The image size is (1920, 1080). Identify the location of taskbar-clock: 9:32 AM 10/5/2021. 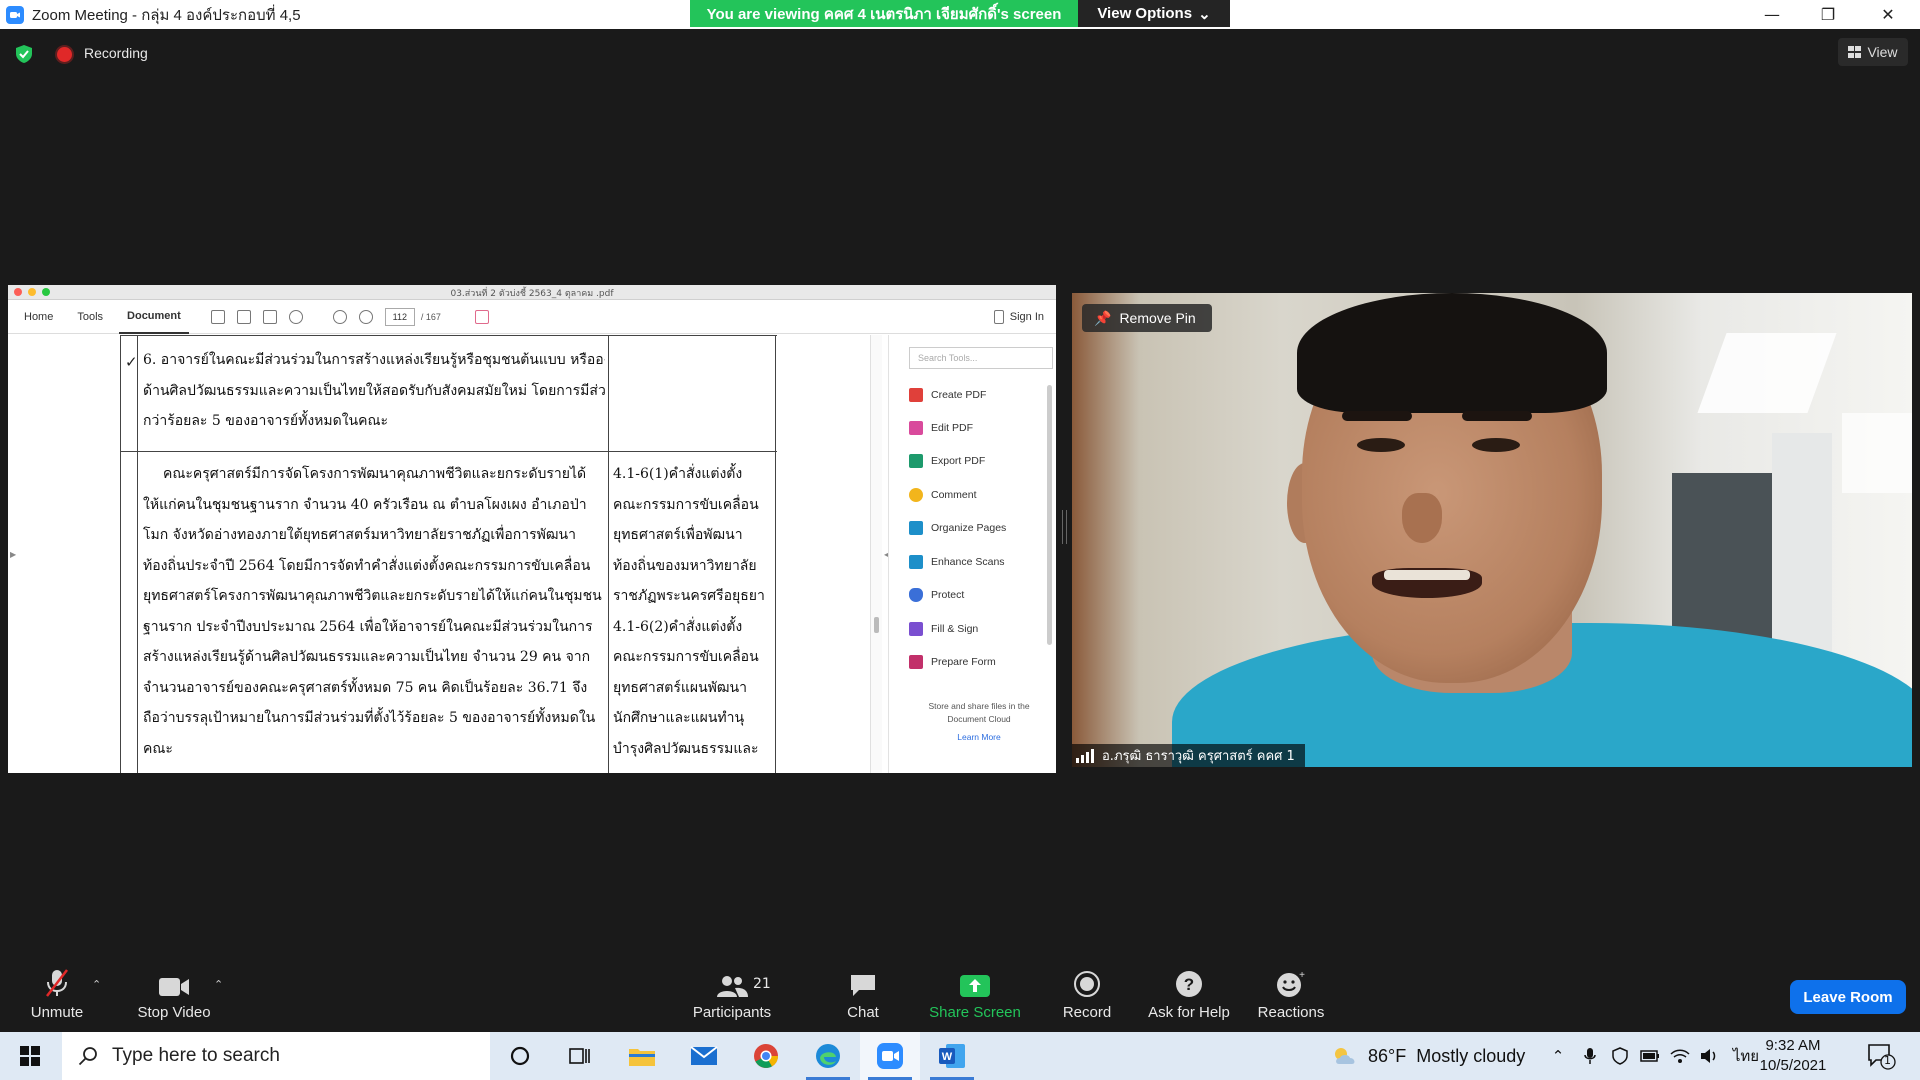
(1793, 1056).